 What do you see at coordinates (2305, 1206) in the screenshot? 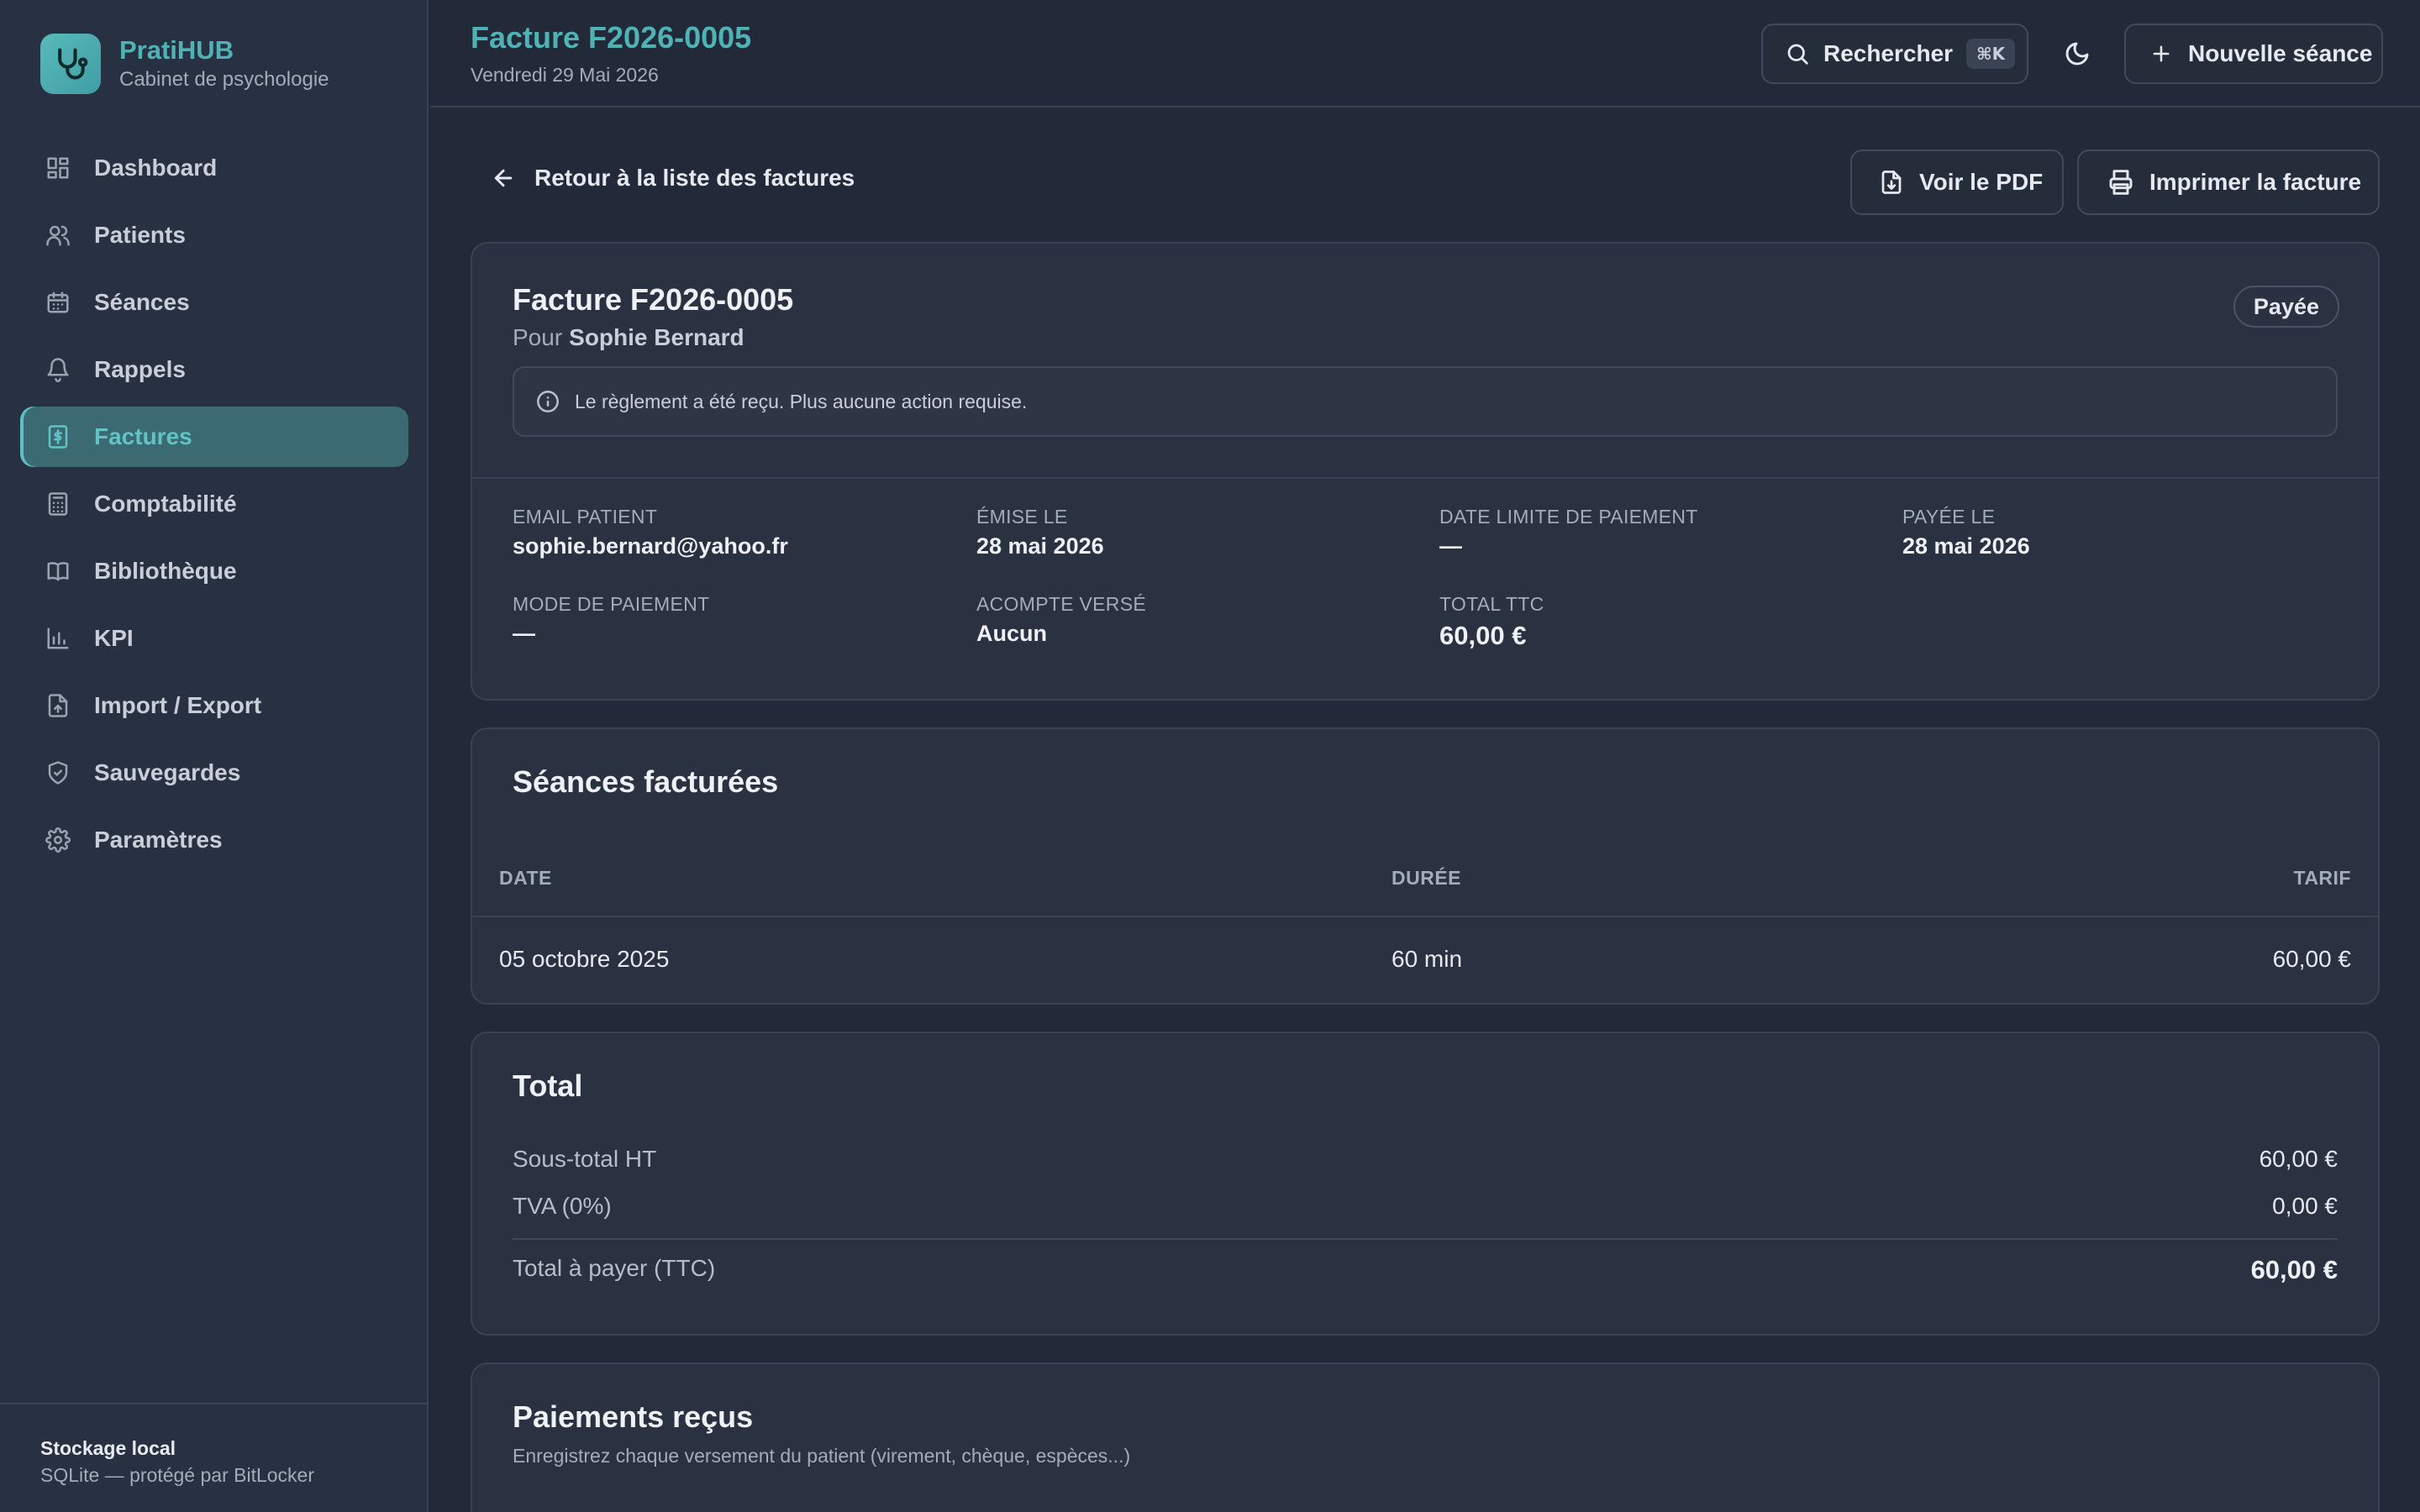
I see `tax-value: 0,00 €` at bounding box center [2305, 1206].